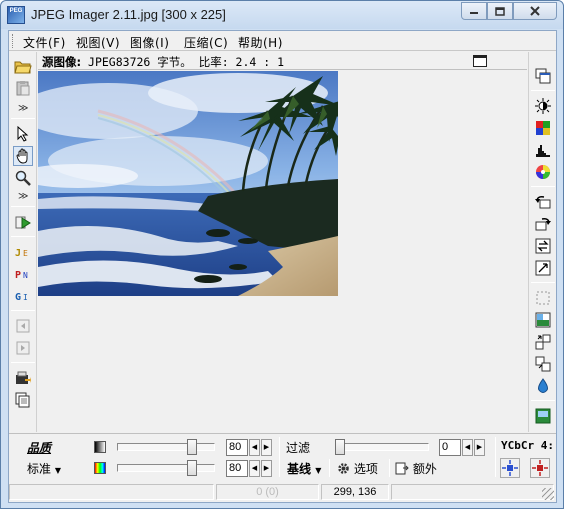 The width and height of the screenshot is (564, 509). What do you see at coordinates (23, 88) in the screenshot?
I see `paste-button` at bounding box center [23, 88].